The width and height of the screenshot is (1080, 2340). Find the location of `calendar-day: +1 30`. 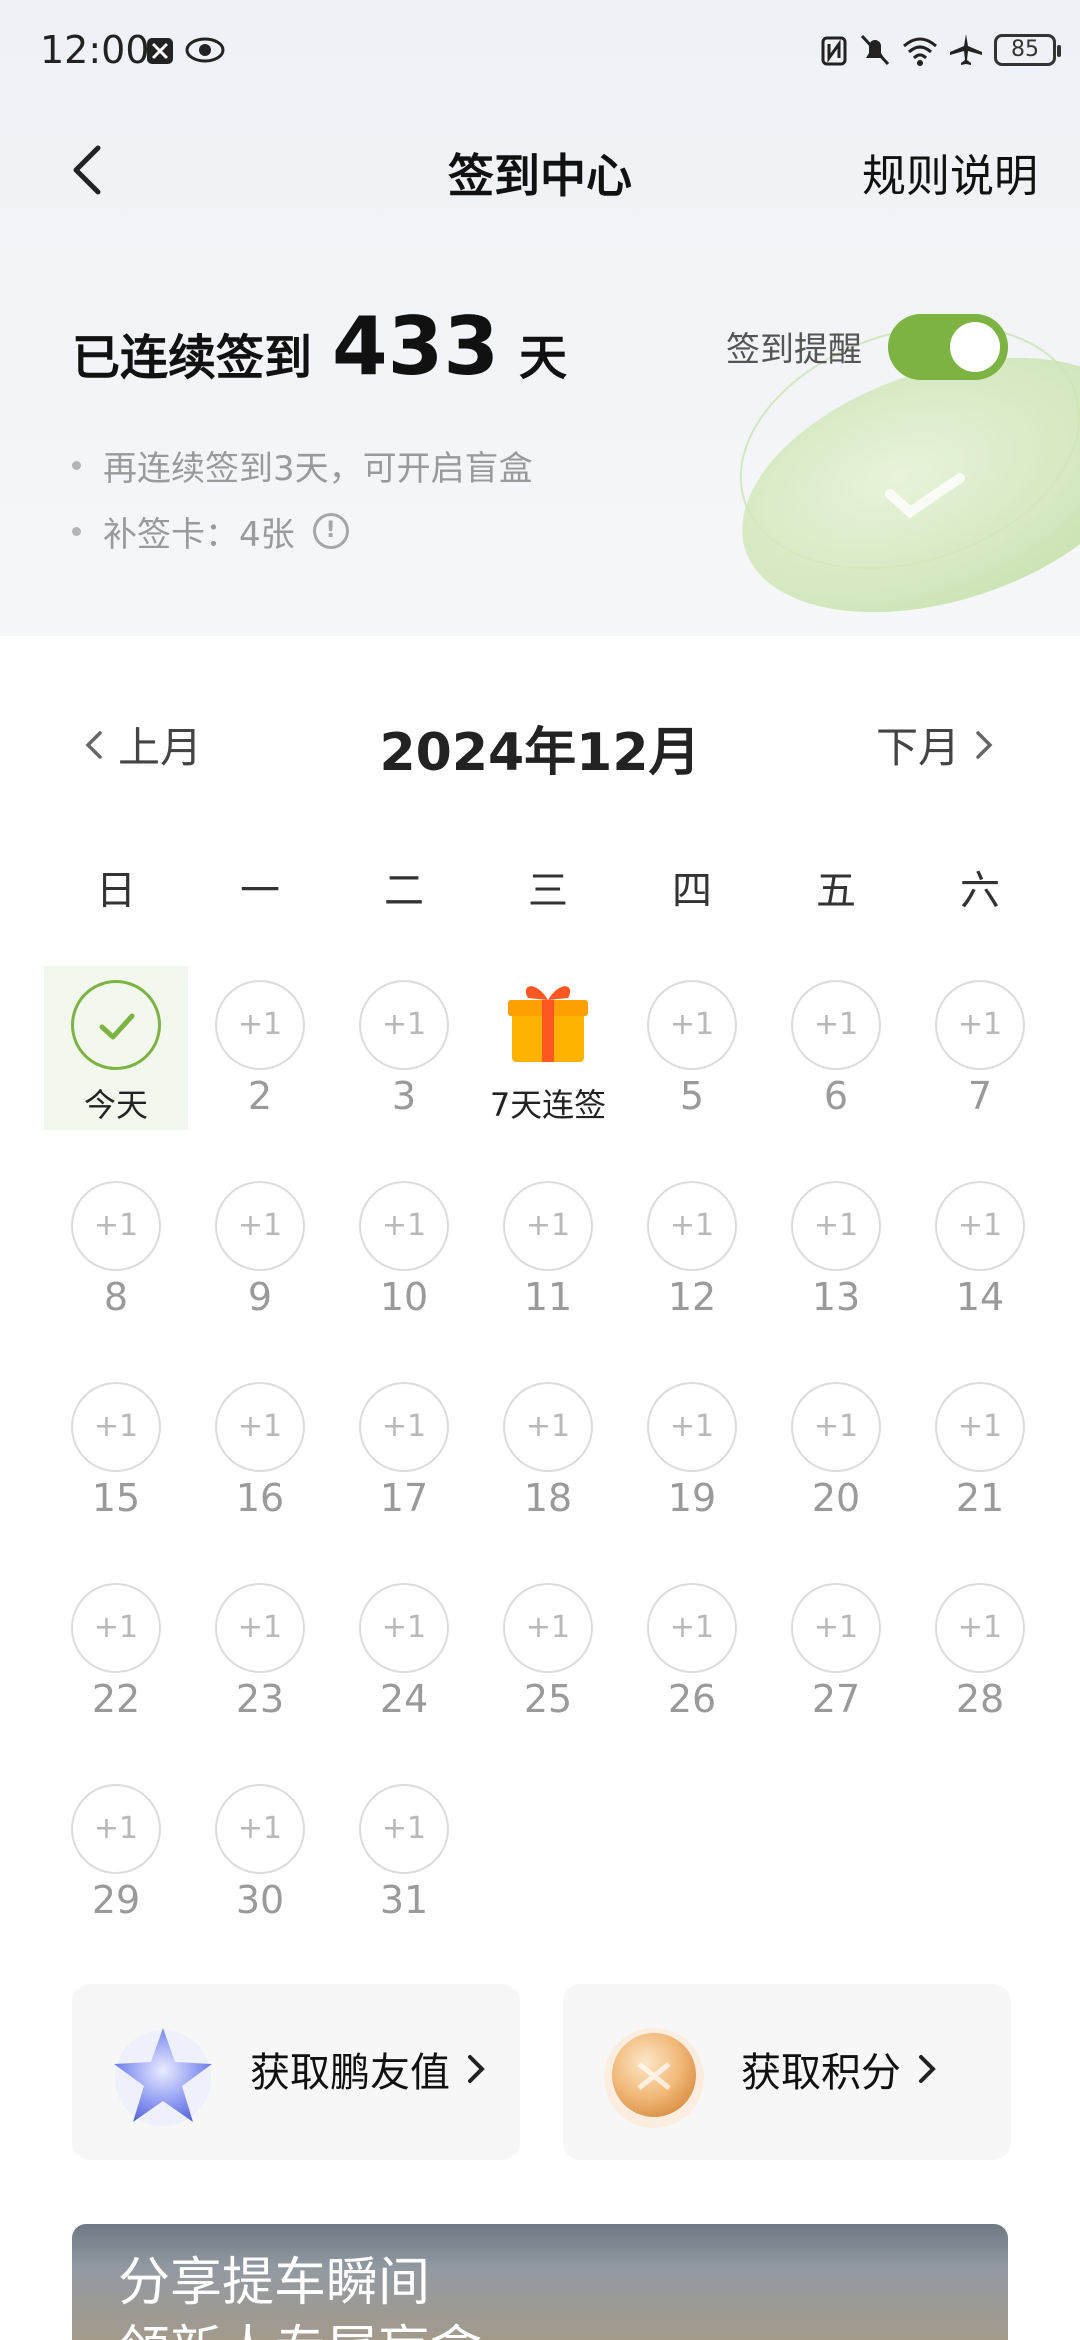

calendar-day: +1 30 is located at coordinates (260, 1855).